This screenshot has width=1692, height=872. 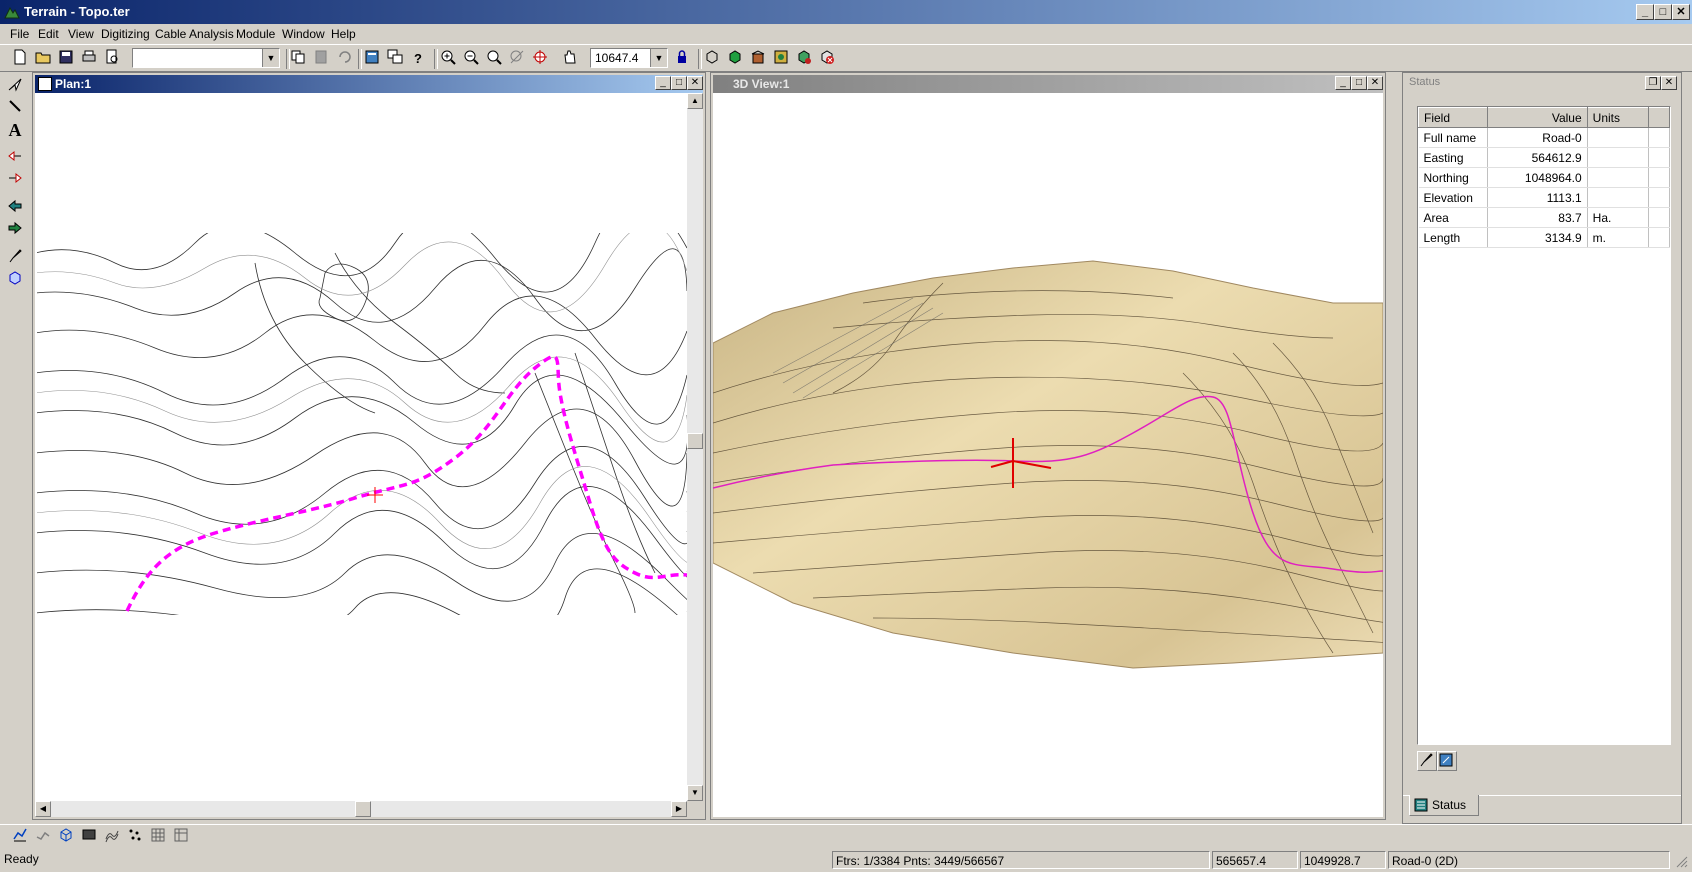 What do you see at coordinates (663, 83) in the screenshot?
I see `plan-minimize-button: _` at bounding box center [663, 83].